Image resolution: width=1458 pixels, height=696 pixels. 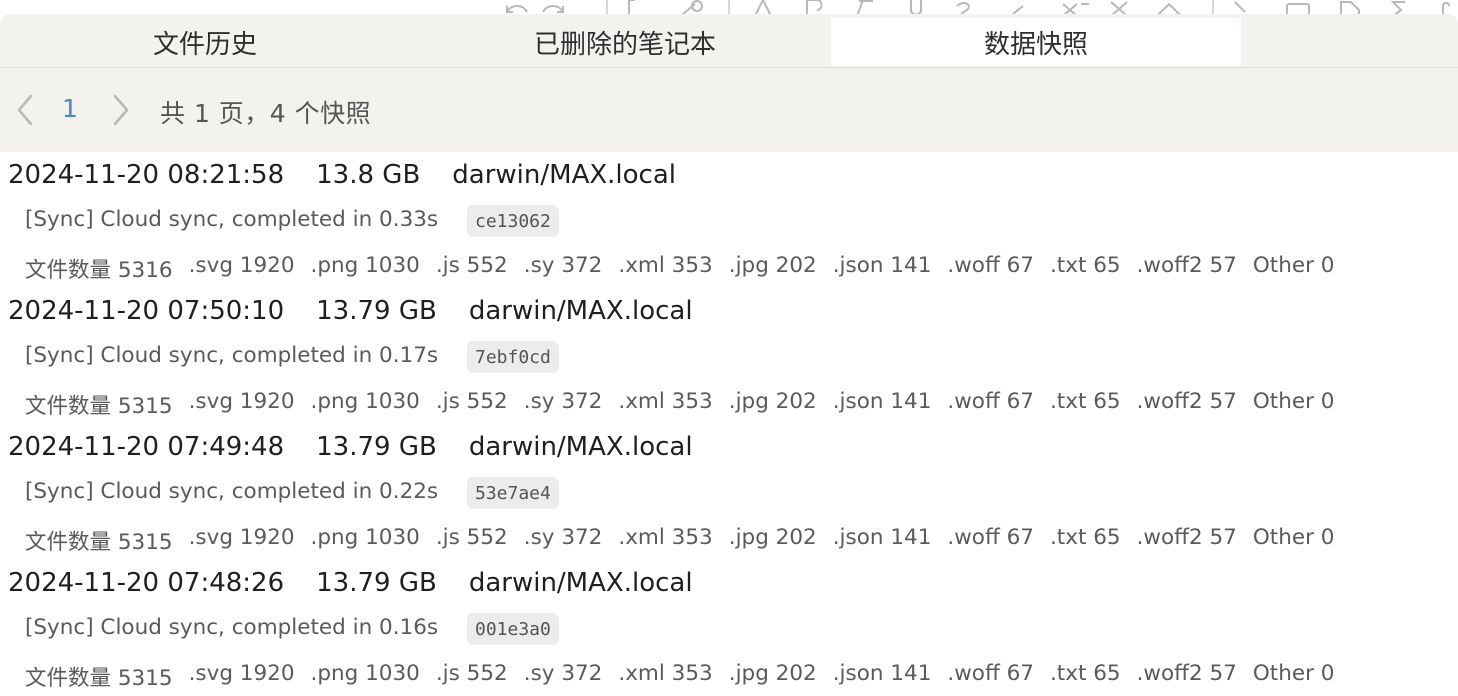 I want to click on snapshot-hash-badge: 001e3a0, so click(x=513, y=629).